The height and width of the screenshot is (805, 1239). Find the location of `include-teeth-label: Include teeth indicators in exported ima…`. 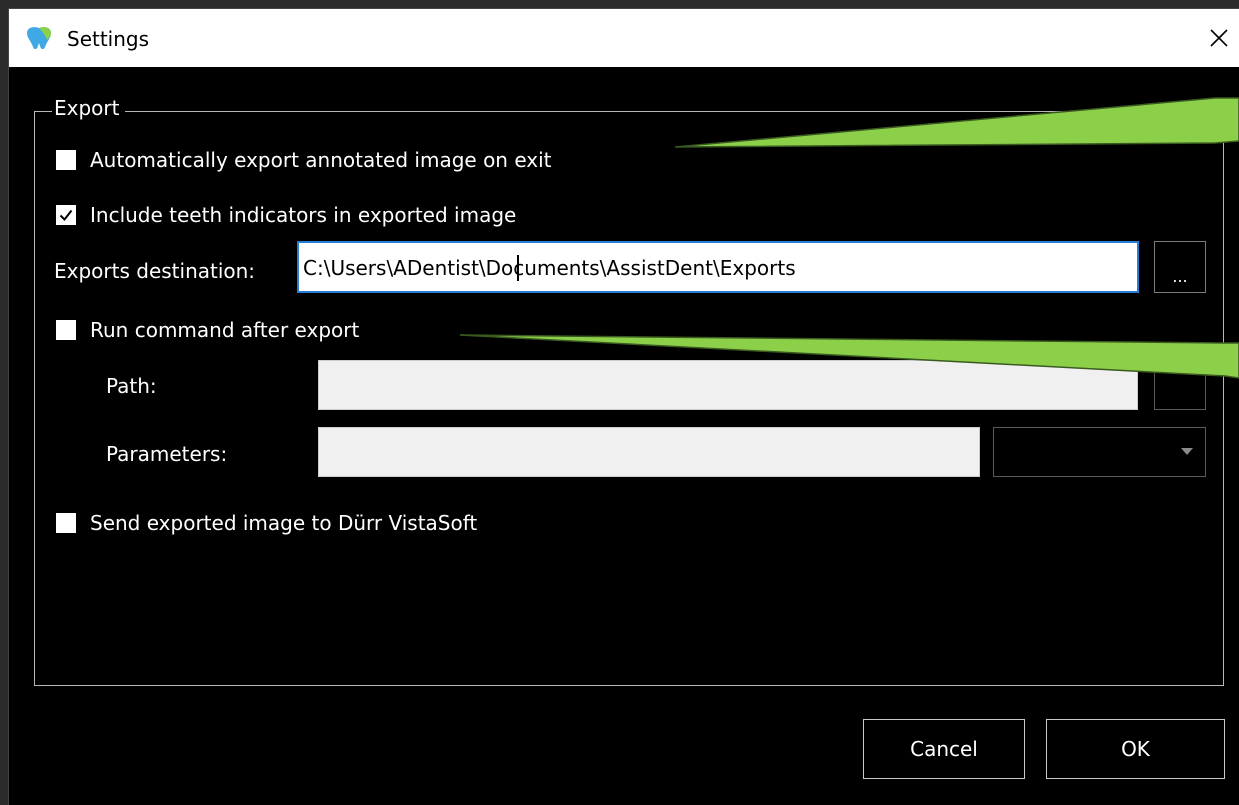

include-teeth-label: Include teeth indicators in exported ima… is located at coordinates (303, 215).